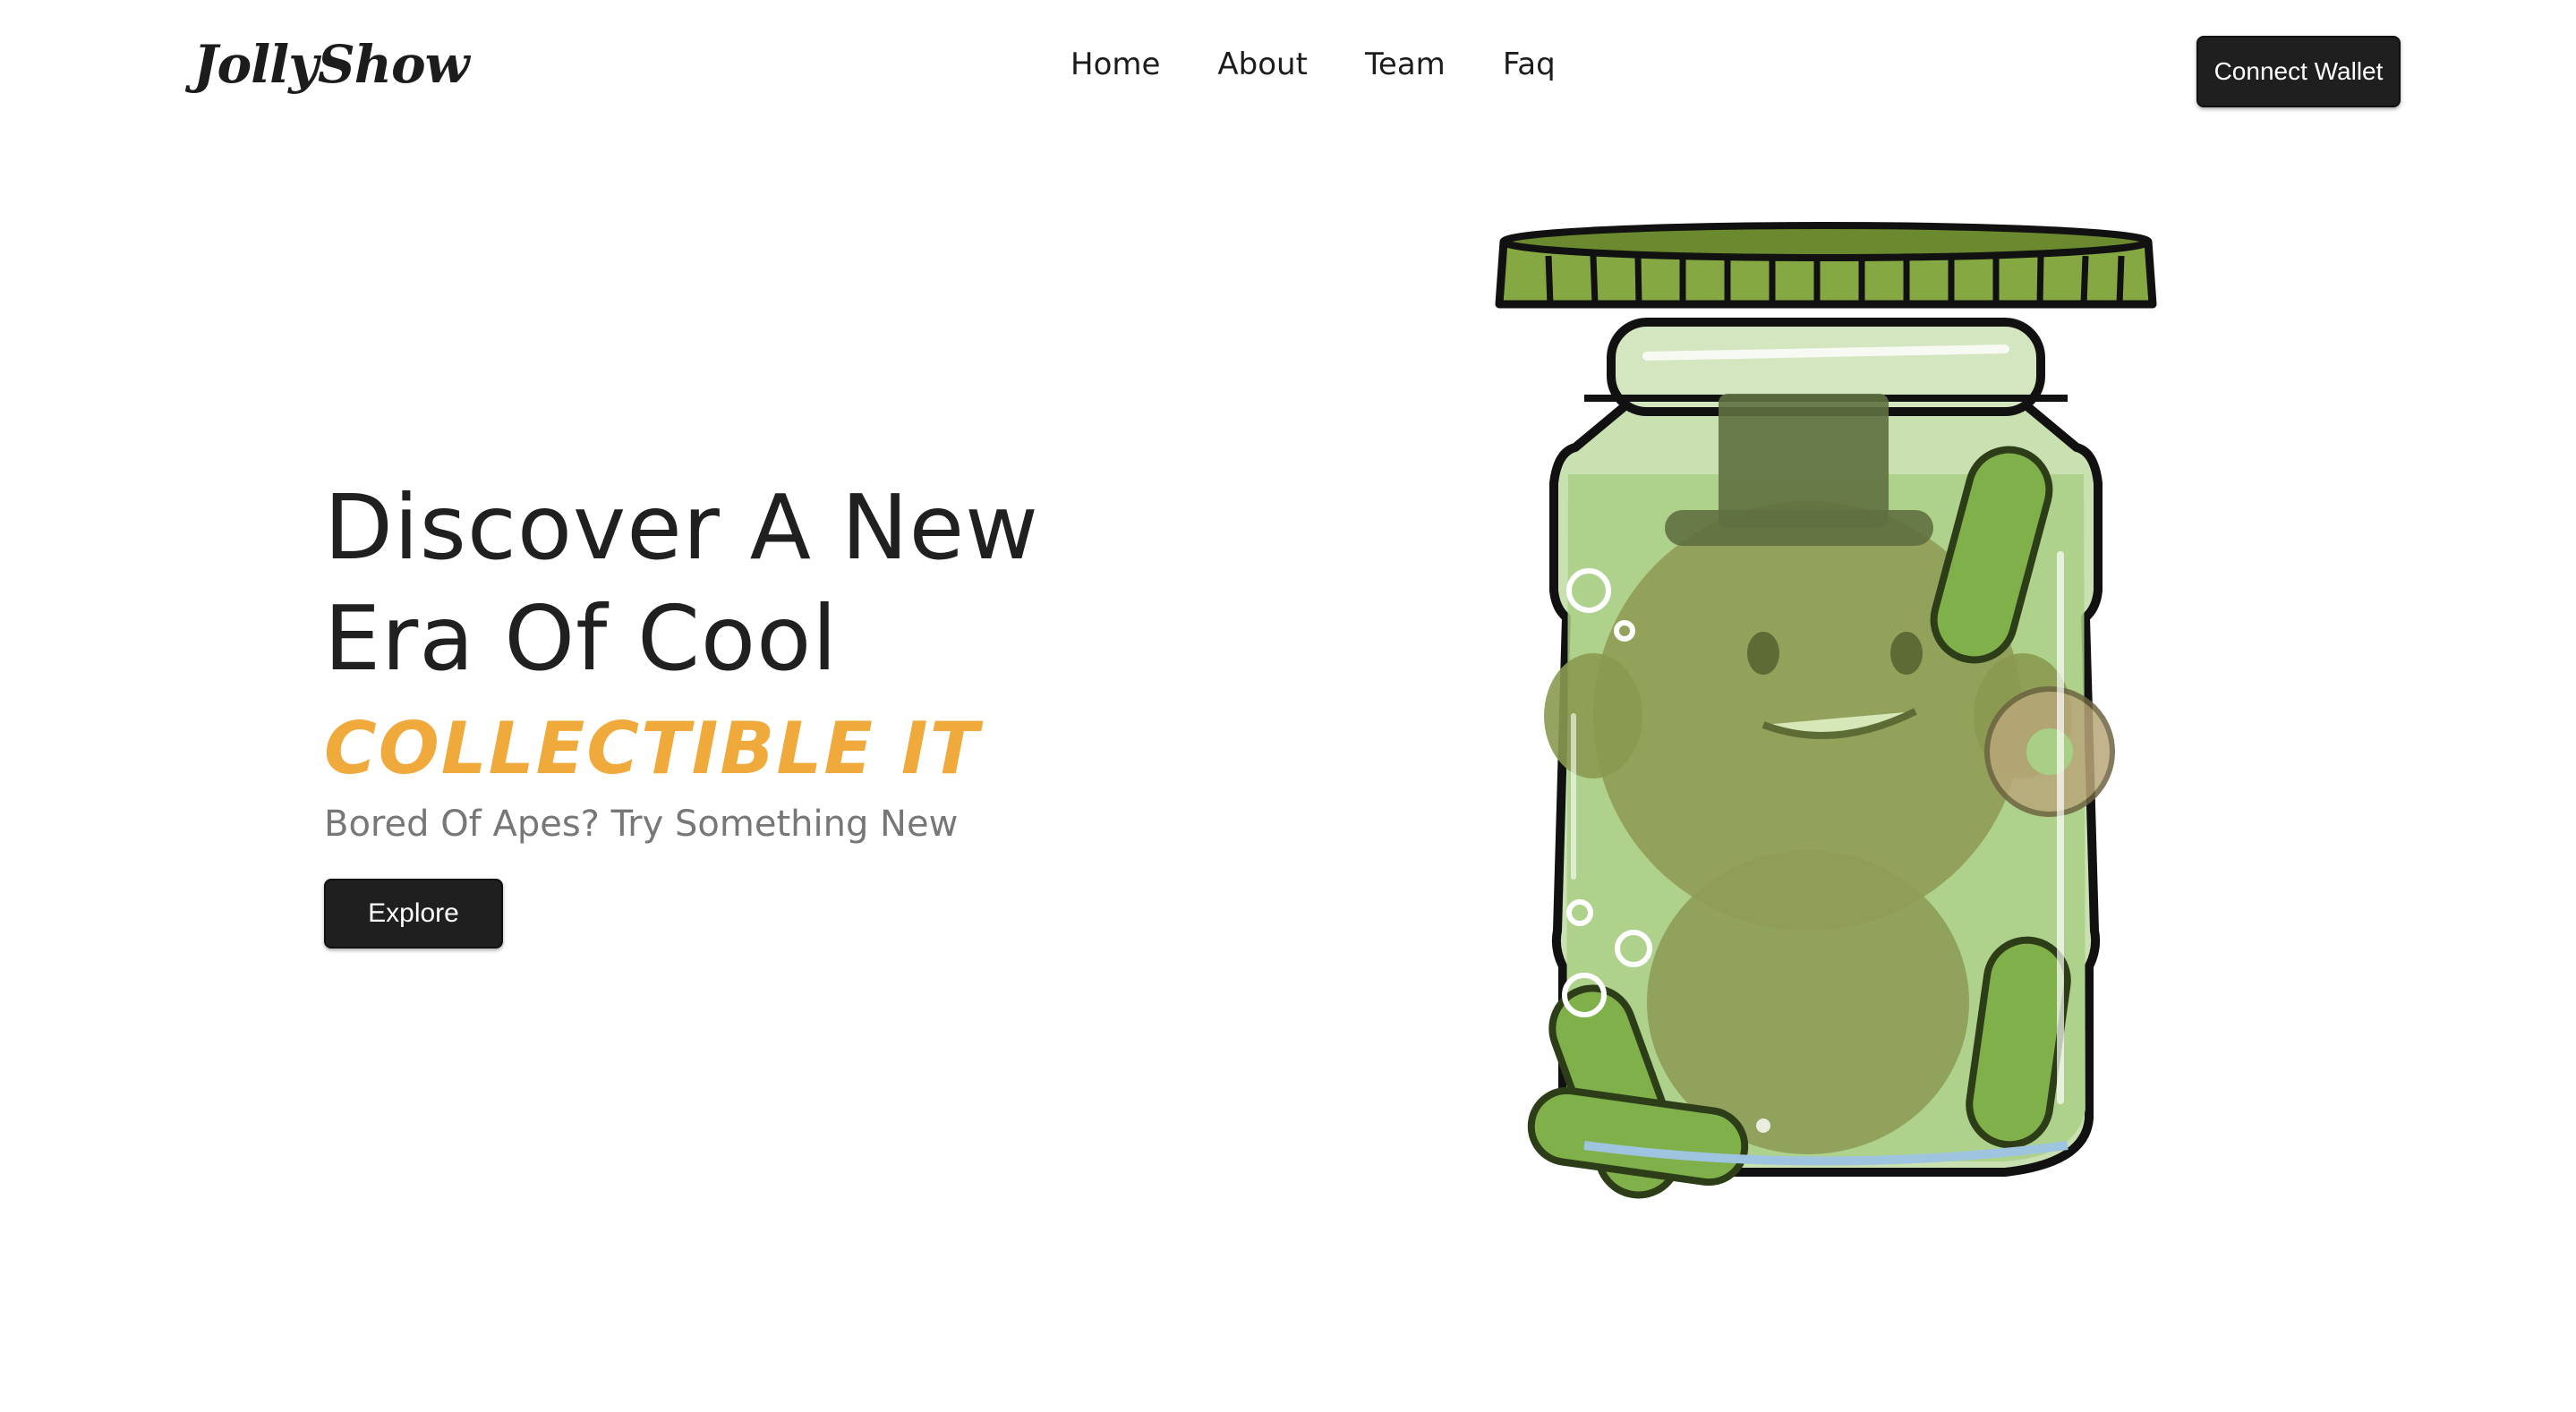  Describe the element at coordinates (413, 914) in the screenshot. I see `explore-button: Explore` at that location.